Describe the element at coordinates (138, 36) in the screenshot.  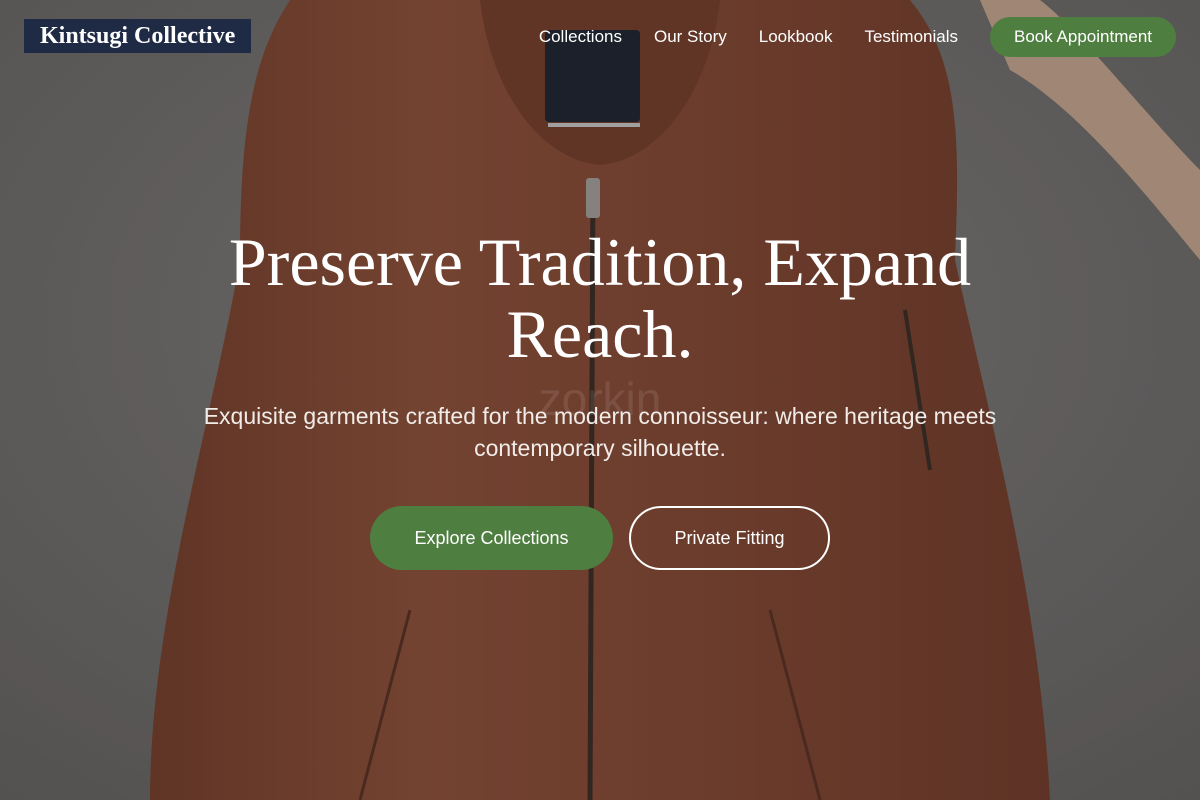
I see `brand-logo: Kintsugi Collective` at that location.